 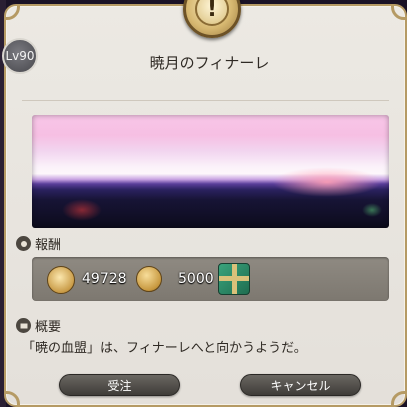 I want to click on exp-value: 49728, so click(x=104, y=279).